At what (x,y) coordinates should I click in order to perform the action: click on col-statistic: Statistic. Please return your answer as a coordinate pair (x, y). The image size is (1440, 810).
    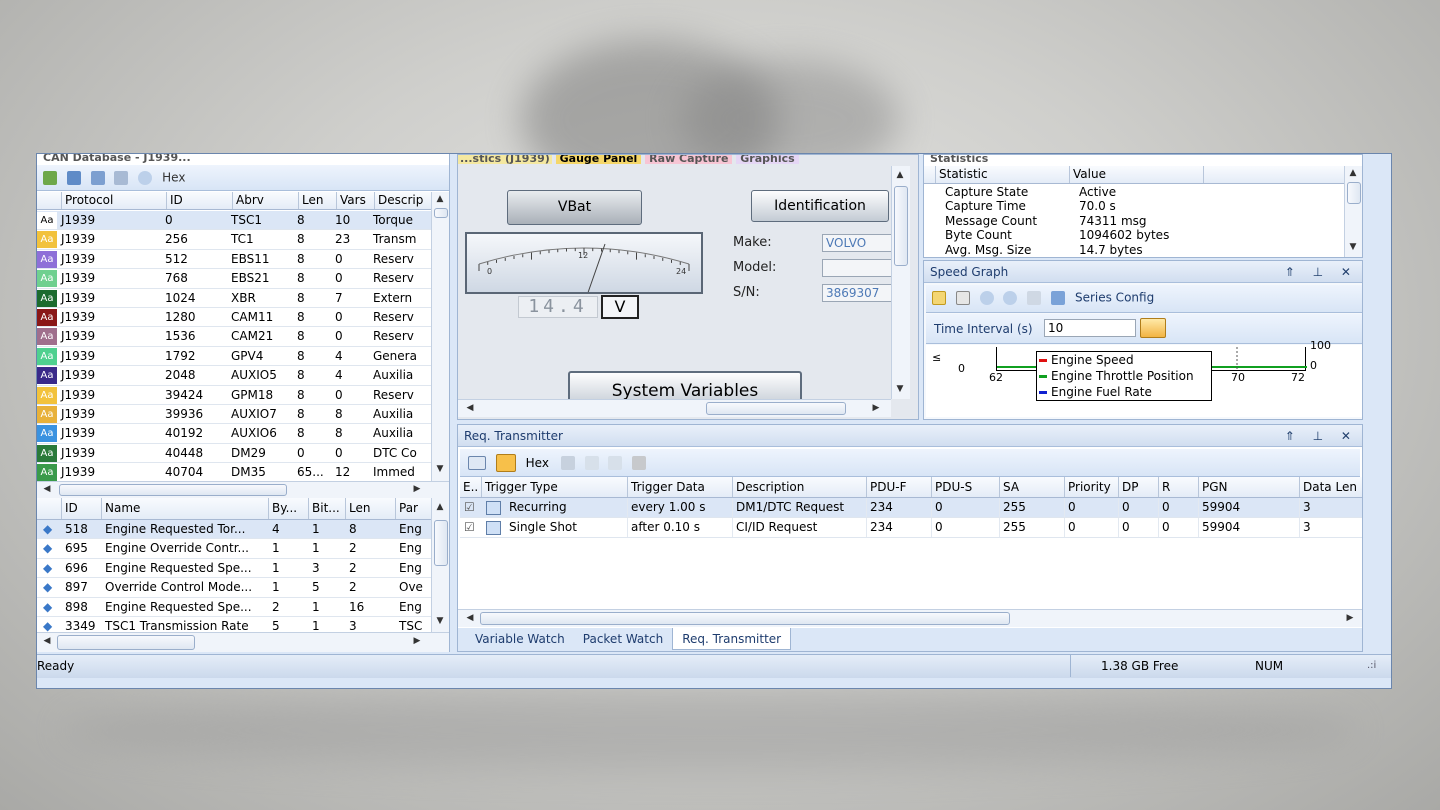
    Looking at the image, I should click on (1003, 174).